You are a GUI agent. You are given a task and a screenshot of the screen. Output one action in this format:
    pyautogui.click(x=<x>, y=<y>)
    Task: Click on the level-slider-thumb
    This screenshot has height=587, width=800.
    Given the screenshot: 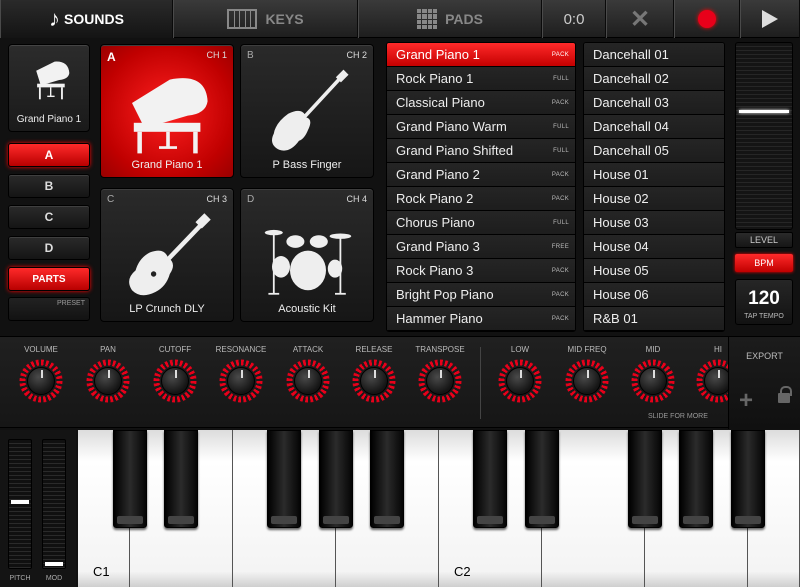 What is the action you would take?
    pyautogui.click(x=764, y=111)
    